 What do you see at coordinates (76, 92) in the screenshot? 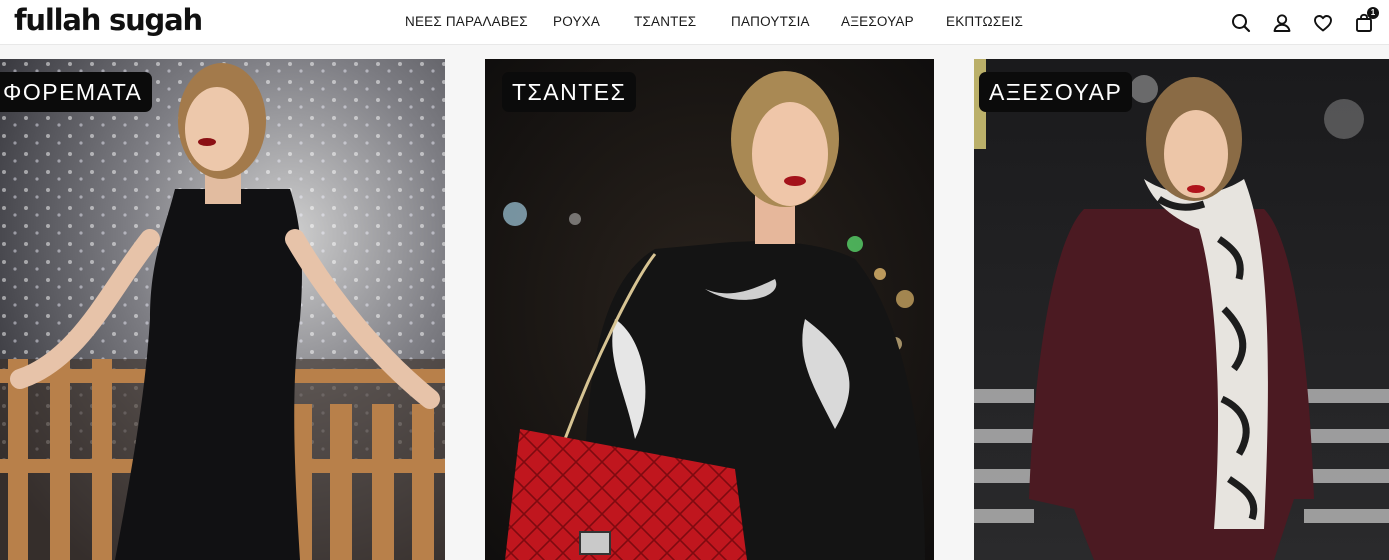
I see `category-label-dresses: ΦΟΡΕΜΑΤΑ` at bounding box center [76, 92].